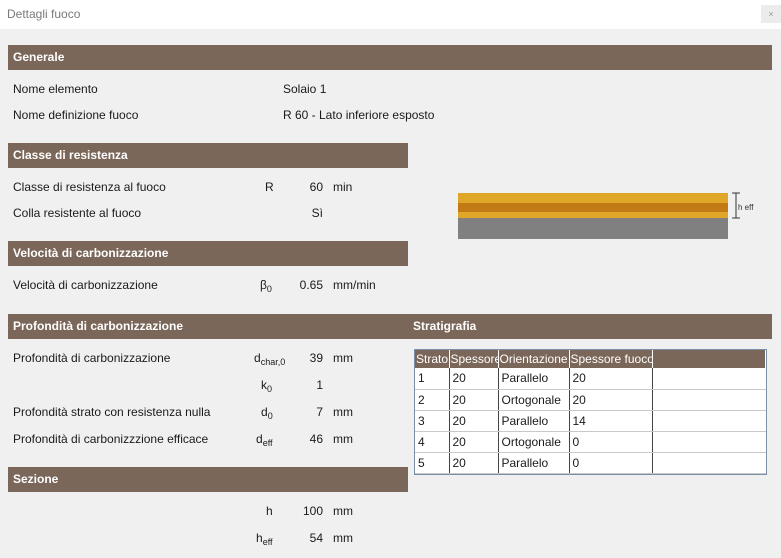 This screenshot has height=558, width=781. What do you see at coordinates (354, 285) in the screenshot?
I see `velocita-unit: mm/min` at bounding box center [354, 285].